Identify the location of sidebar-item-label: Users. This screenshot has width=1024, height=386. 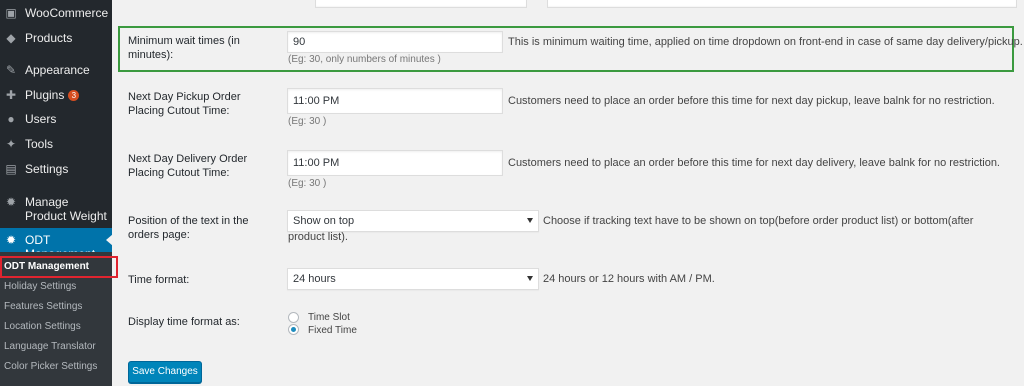
(41, 119).